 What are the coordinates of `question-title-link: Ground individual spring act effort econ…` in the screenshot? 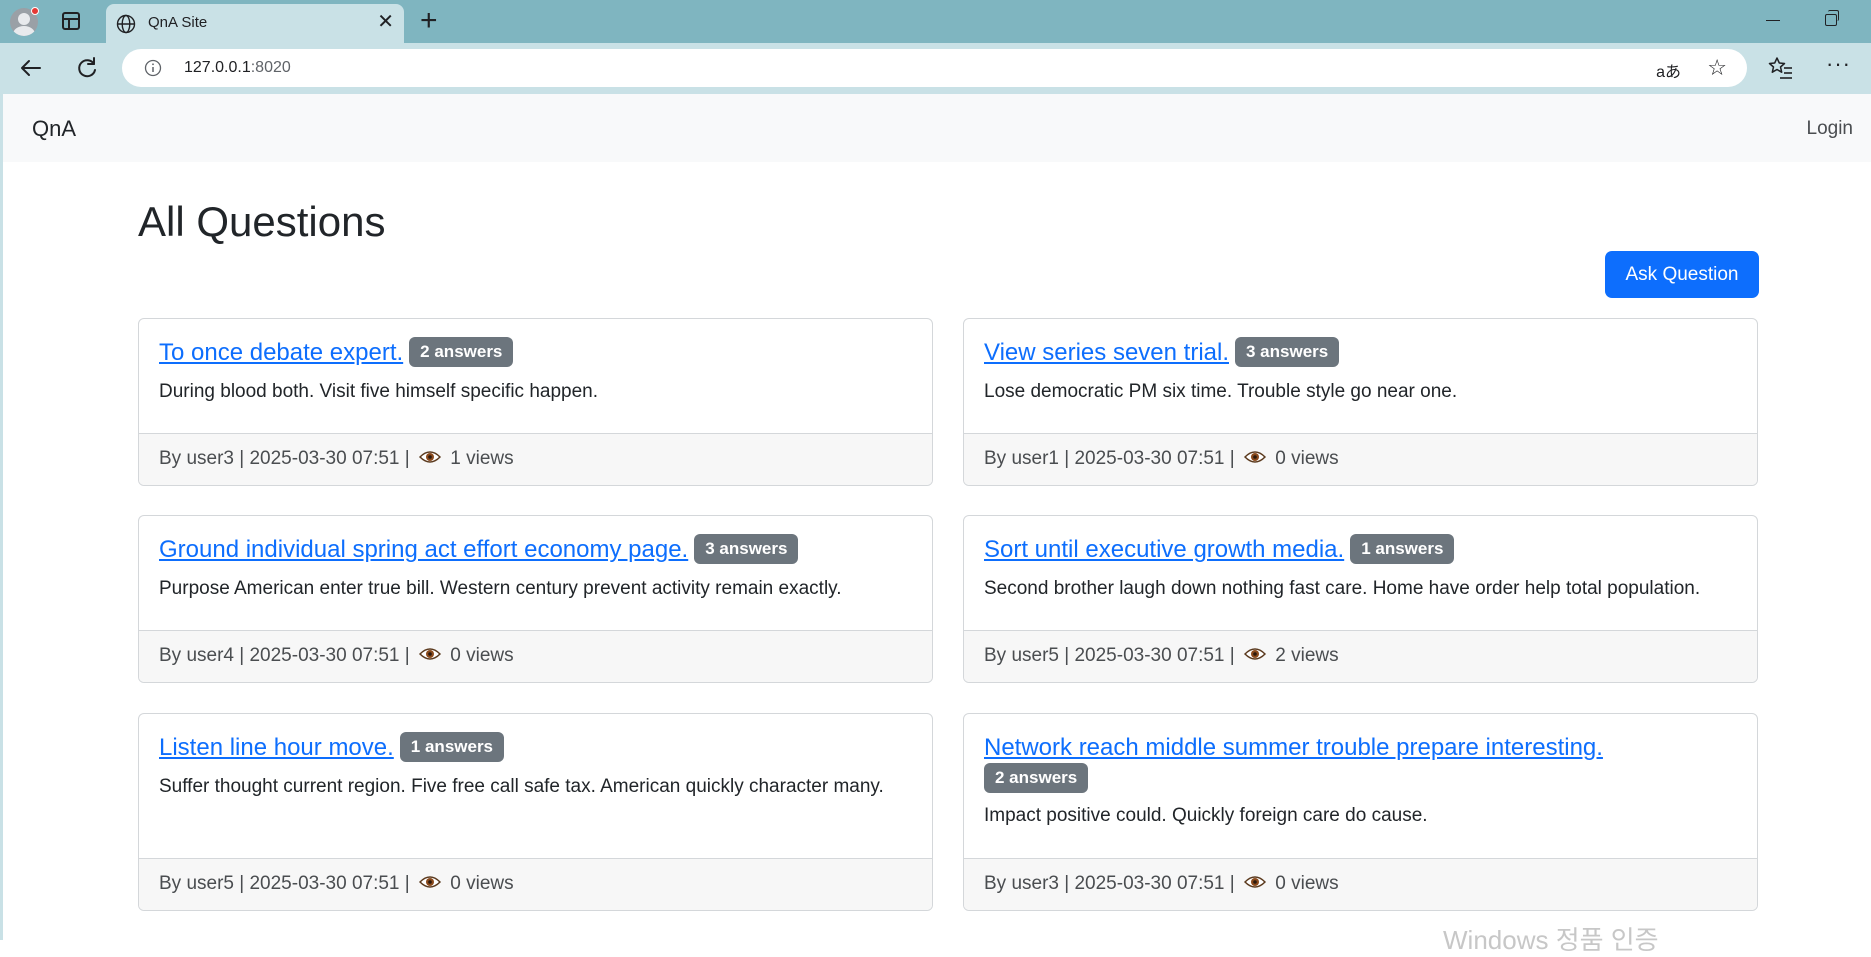 It's located at (423, 549).